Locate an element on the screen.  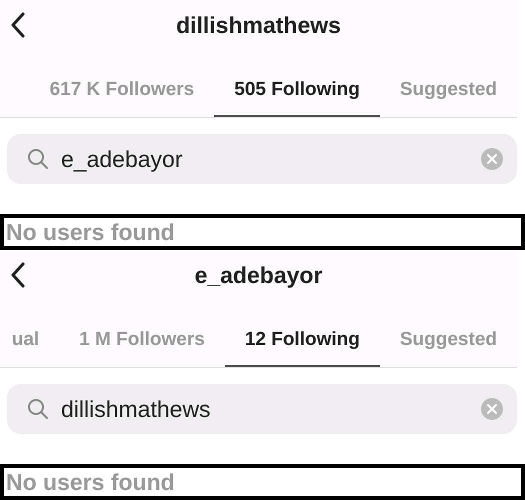
search-input: e_adebayor is located at coordinates (265, 159).